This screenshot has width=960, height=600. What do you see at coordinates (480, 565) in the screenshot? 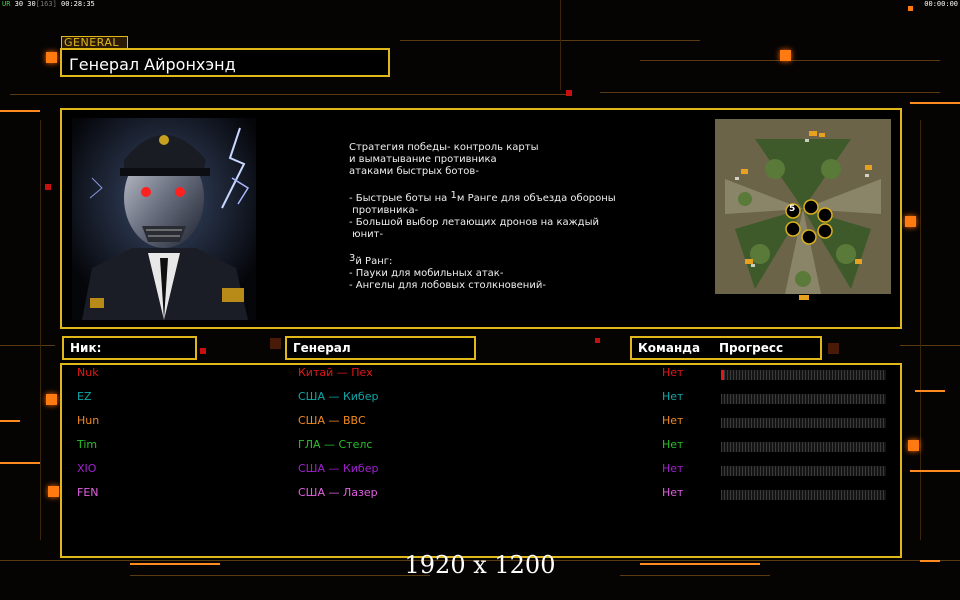
I see `resolution-label: 1920 x 1200` at bounding box center [480, 565].